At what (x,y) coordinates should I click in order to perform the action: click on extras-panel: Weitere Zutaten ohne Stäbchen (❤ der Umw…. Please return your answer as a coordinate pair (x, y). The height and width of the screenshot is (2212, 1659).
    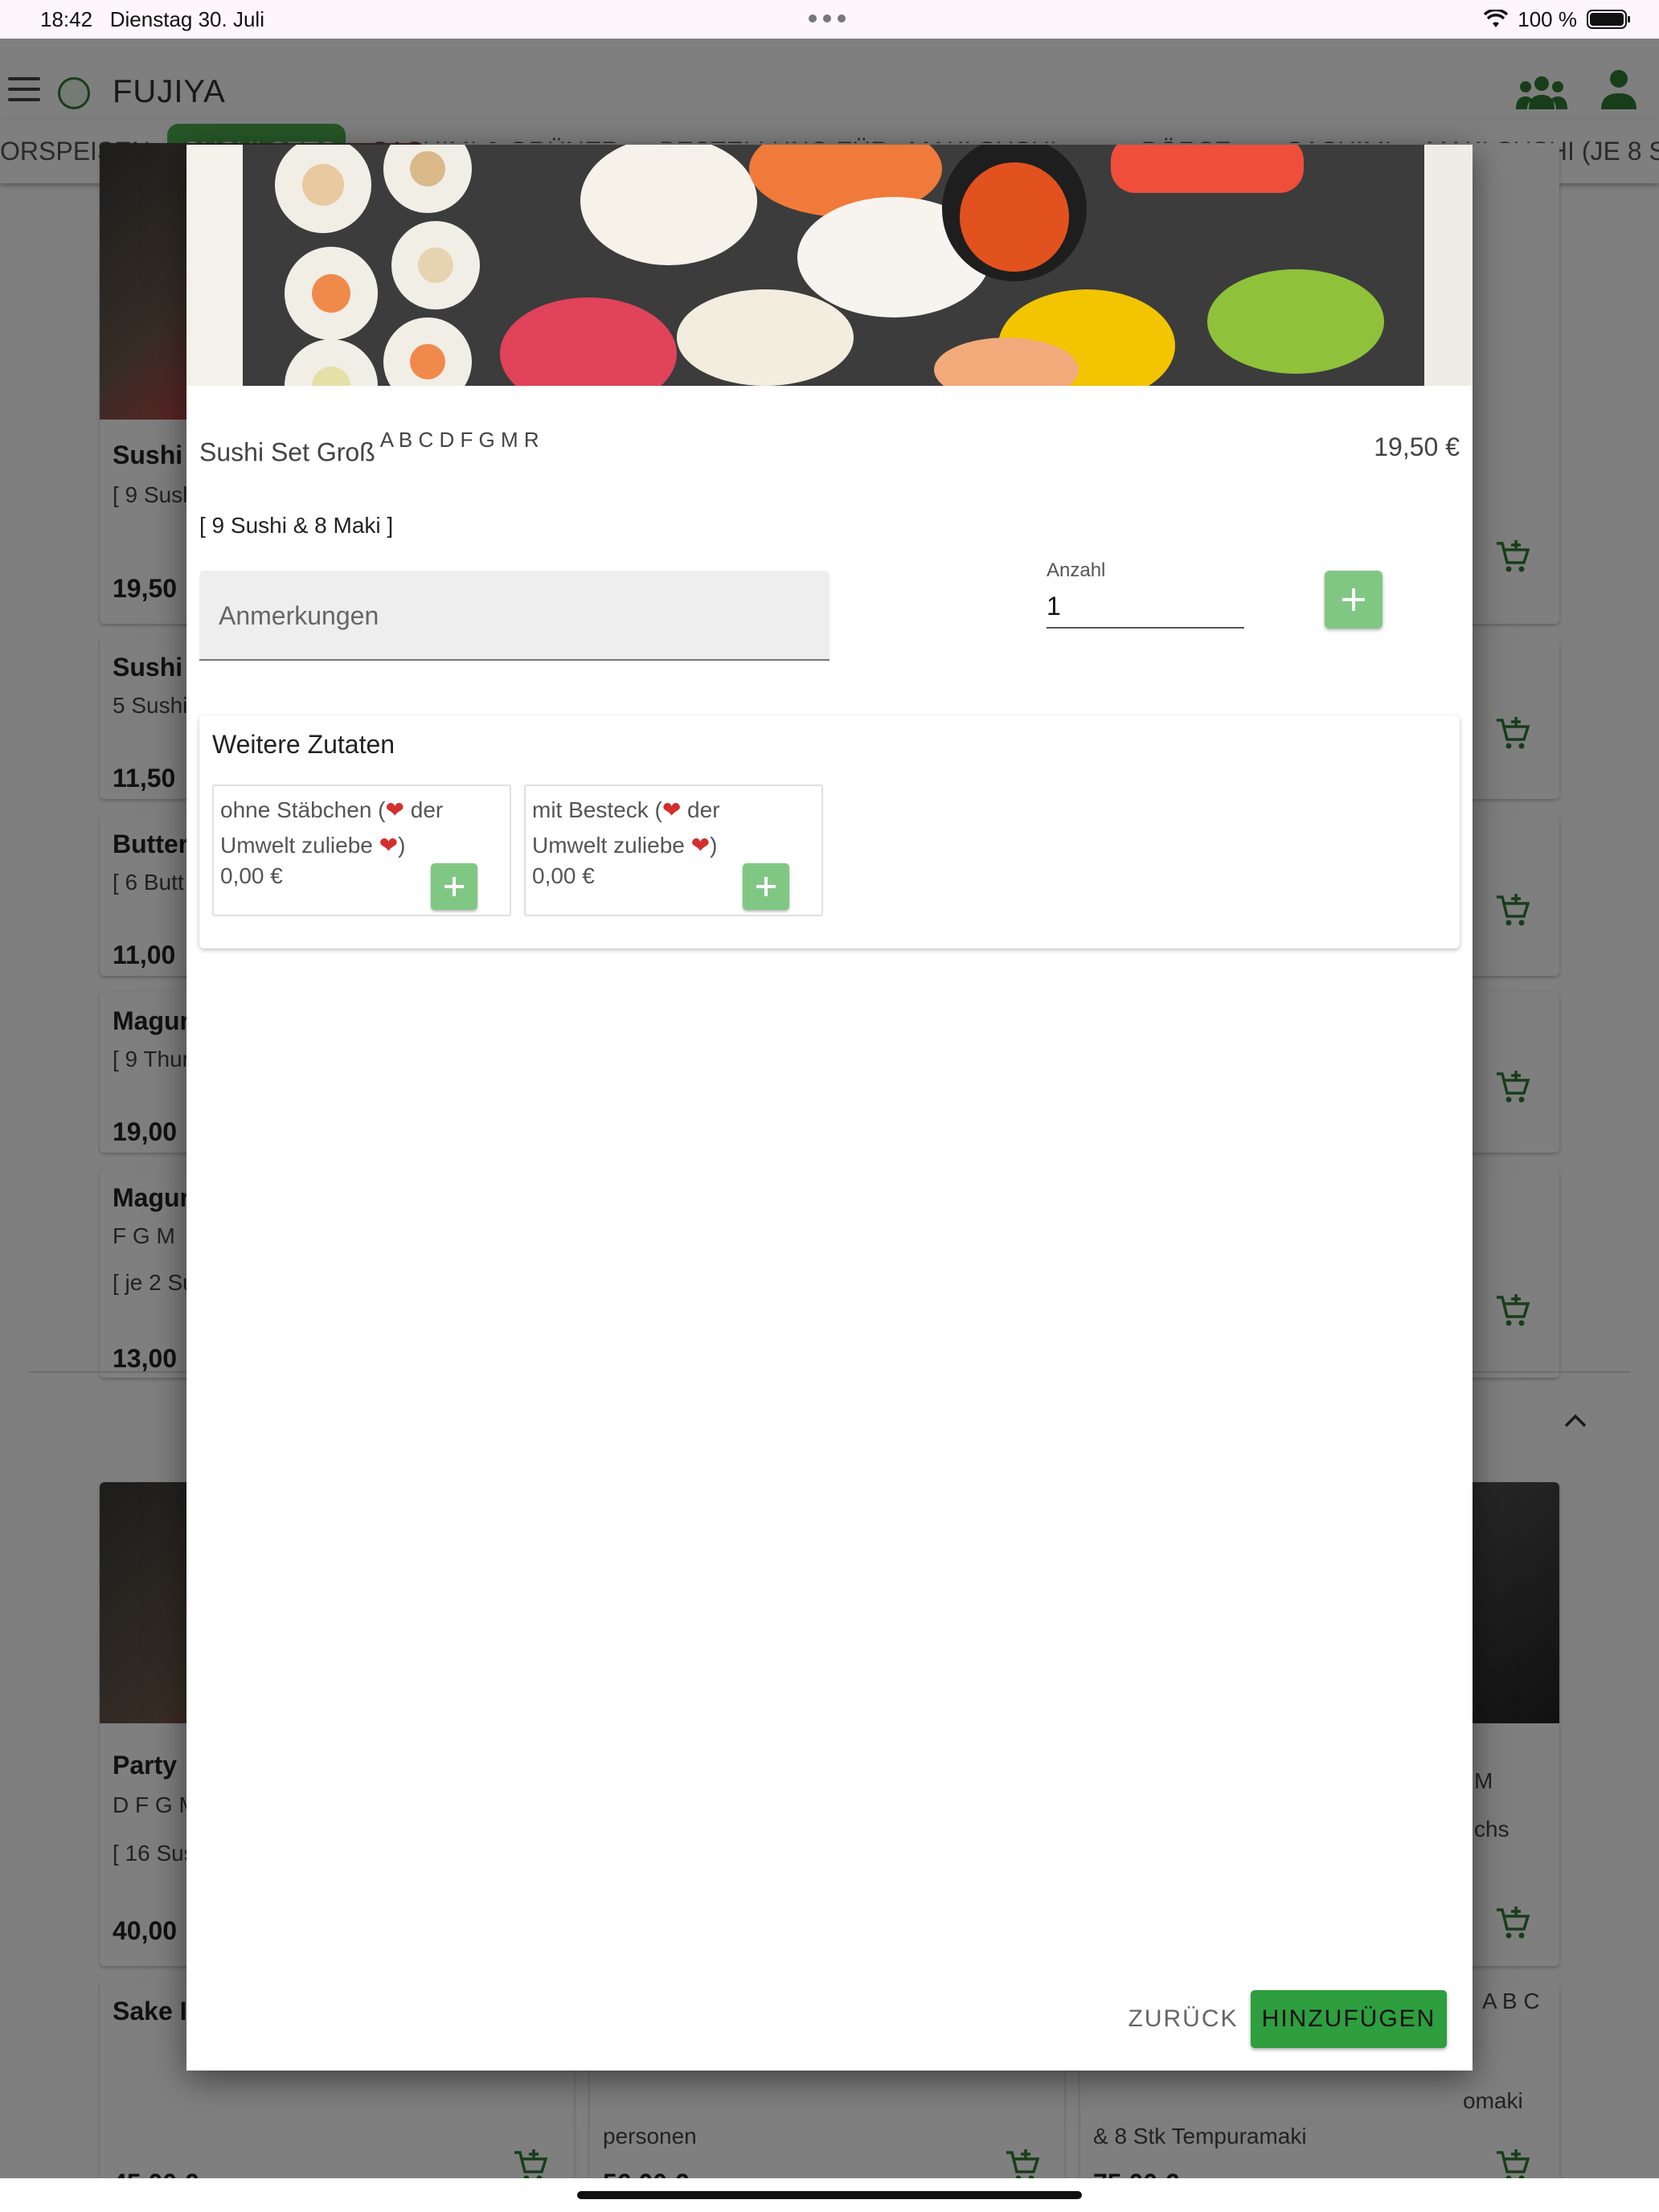
    Looking at the image, I should click on (829, 831).